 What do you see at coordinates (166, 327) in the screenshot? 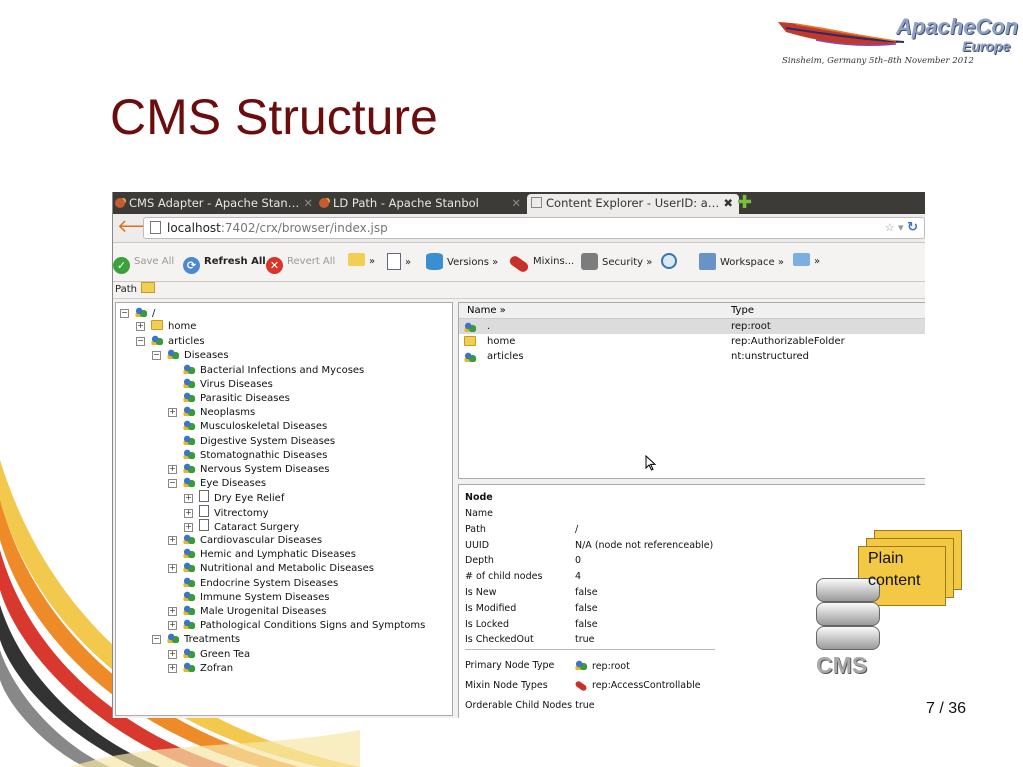
I see `tree-node: + home` at bounding box center [166, 327].